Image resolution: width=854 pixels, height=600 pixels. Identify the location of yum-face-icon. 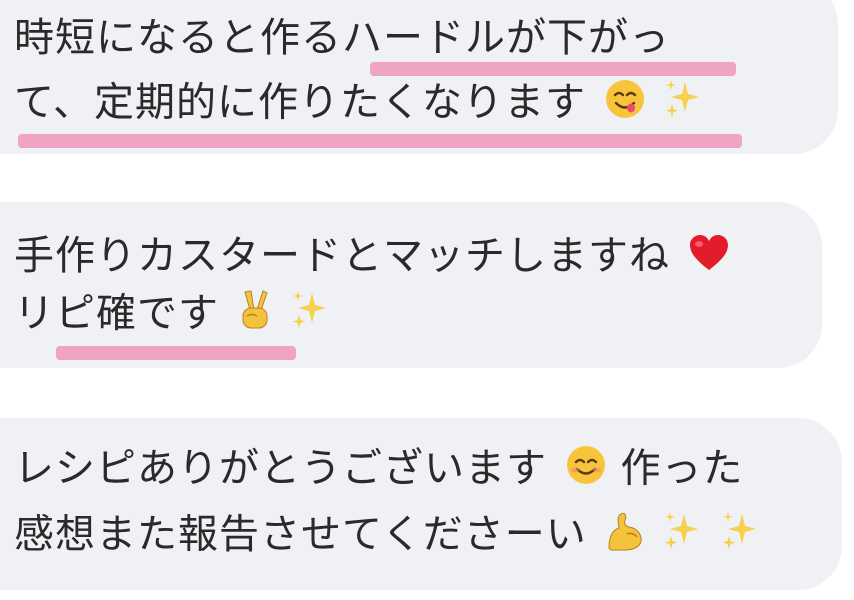
(625, 104).